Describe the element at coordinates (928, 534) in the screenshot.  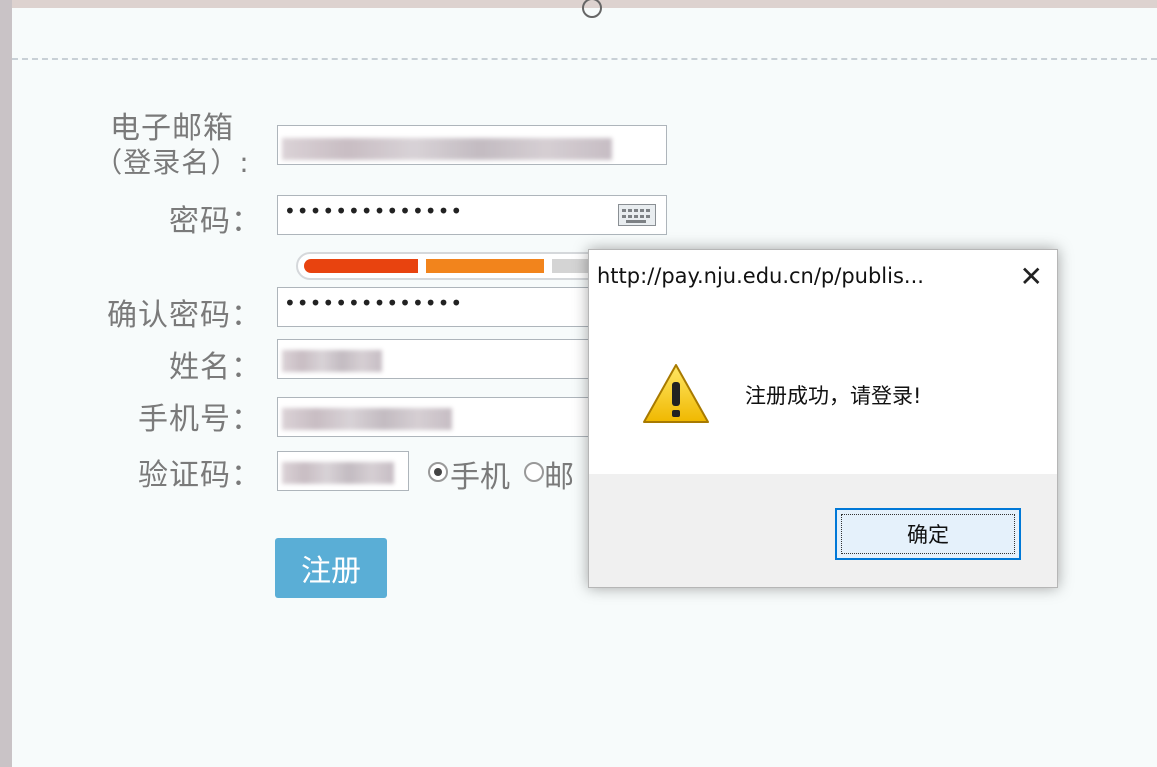
I see `ok-button: 确定` at that location.